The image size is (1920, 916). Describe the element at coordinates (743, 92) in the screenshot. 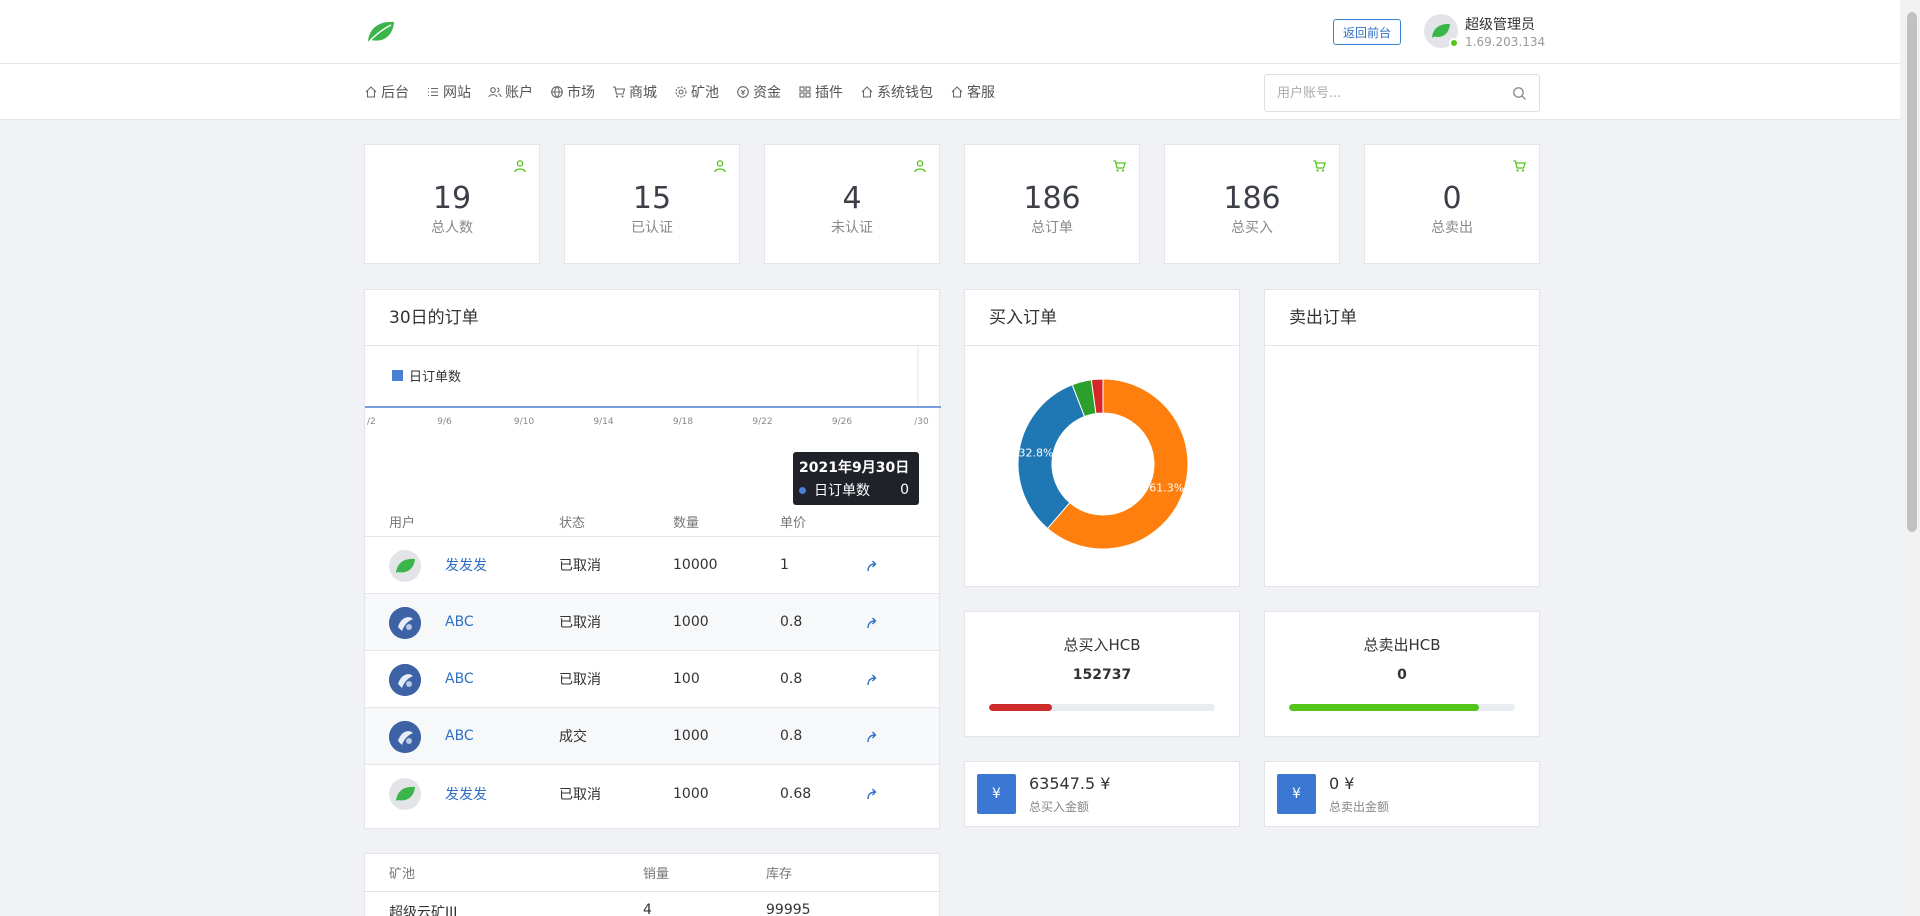

I see `coin-icon` at that location.